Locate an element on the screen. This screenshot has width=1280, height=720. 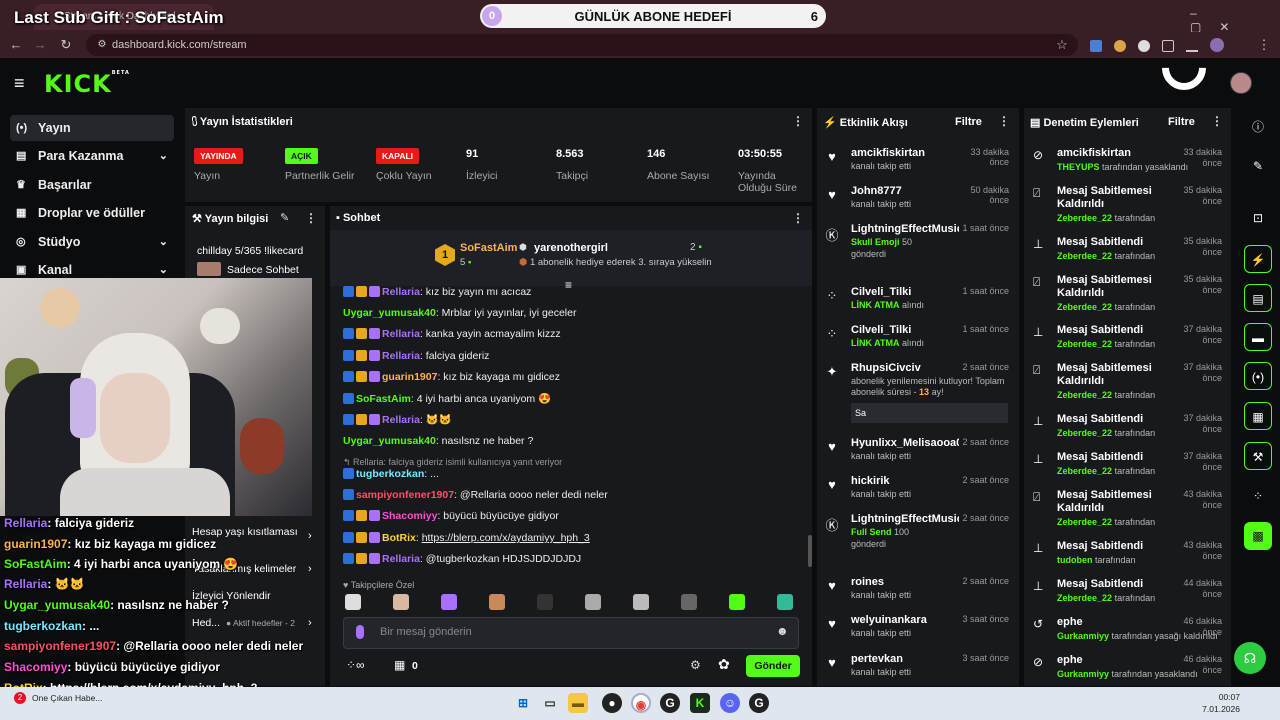
activity-user: welyuinankara is located at coordinates (905, 620).